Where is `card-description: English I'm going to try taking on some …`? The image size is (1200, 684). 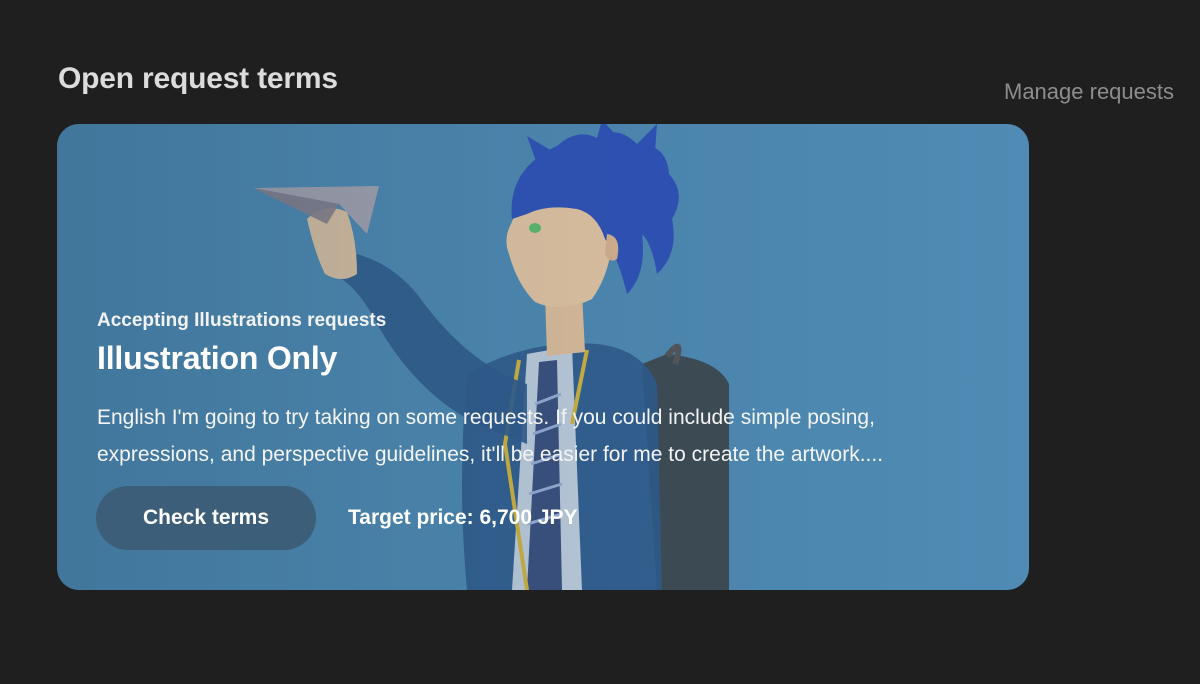
card-description: English I'm going to try taking on some … is located at coordinates (490, 436).